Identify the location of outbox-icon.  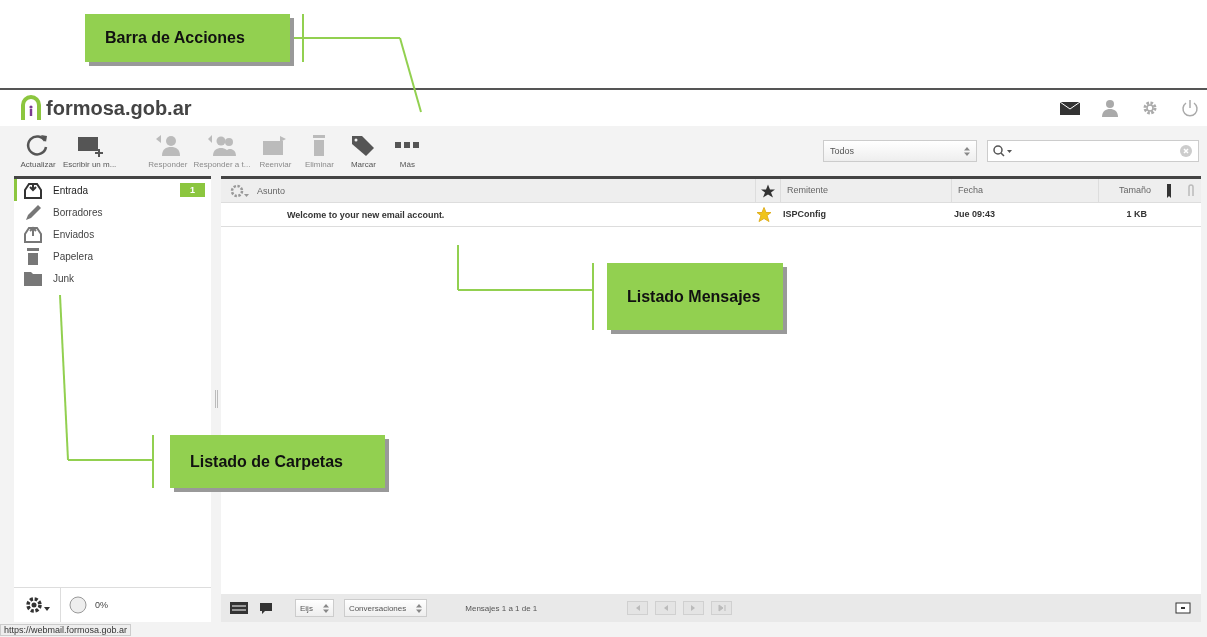
(33, 234).